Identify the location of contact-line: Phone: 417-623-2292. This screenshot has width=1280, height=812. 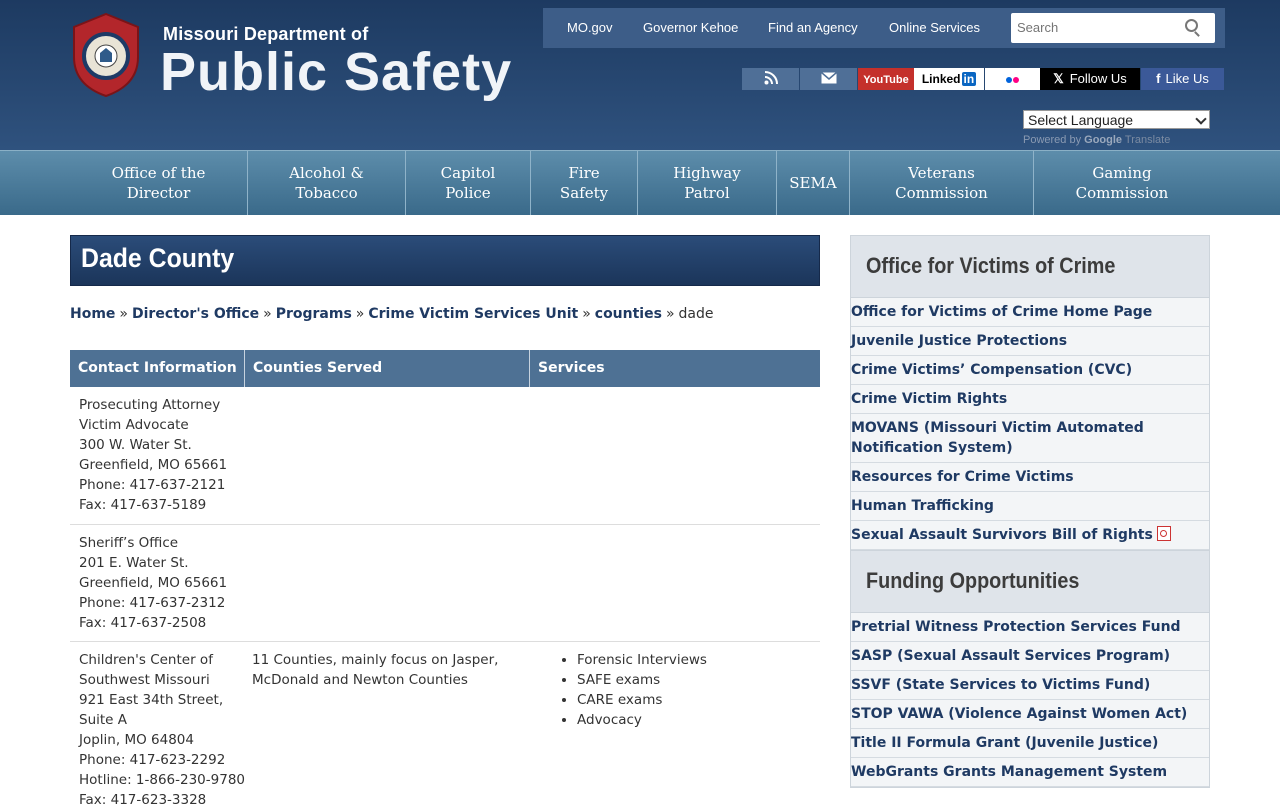
(152, 760).